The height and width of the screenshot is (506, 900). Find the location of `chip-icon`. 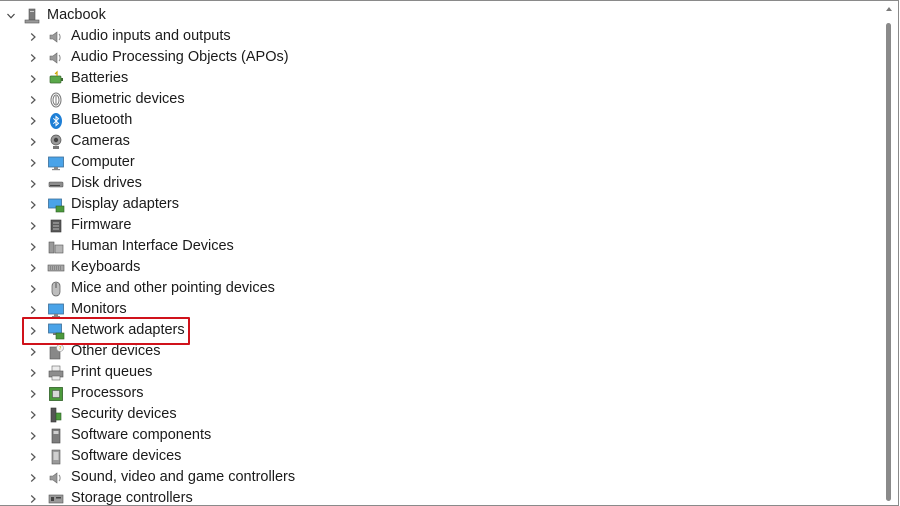

chip-icon is located at coordinates (56, 226).